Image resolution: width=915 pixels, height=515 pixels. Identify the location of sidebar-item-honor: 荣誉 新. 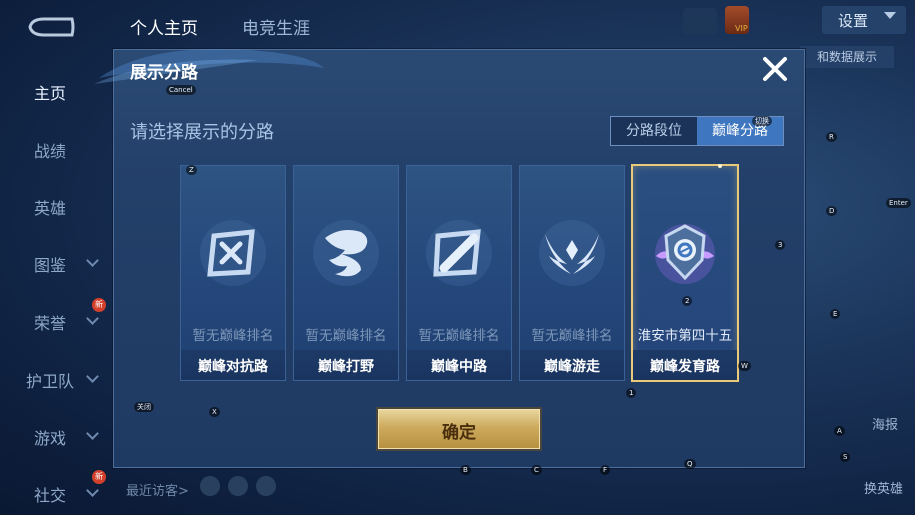
(56, 320).